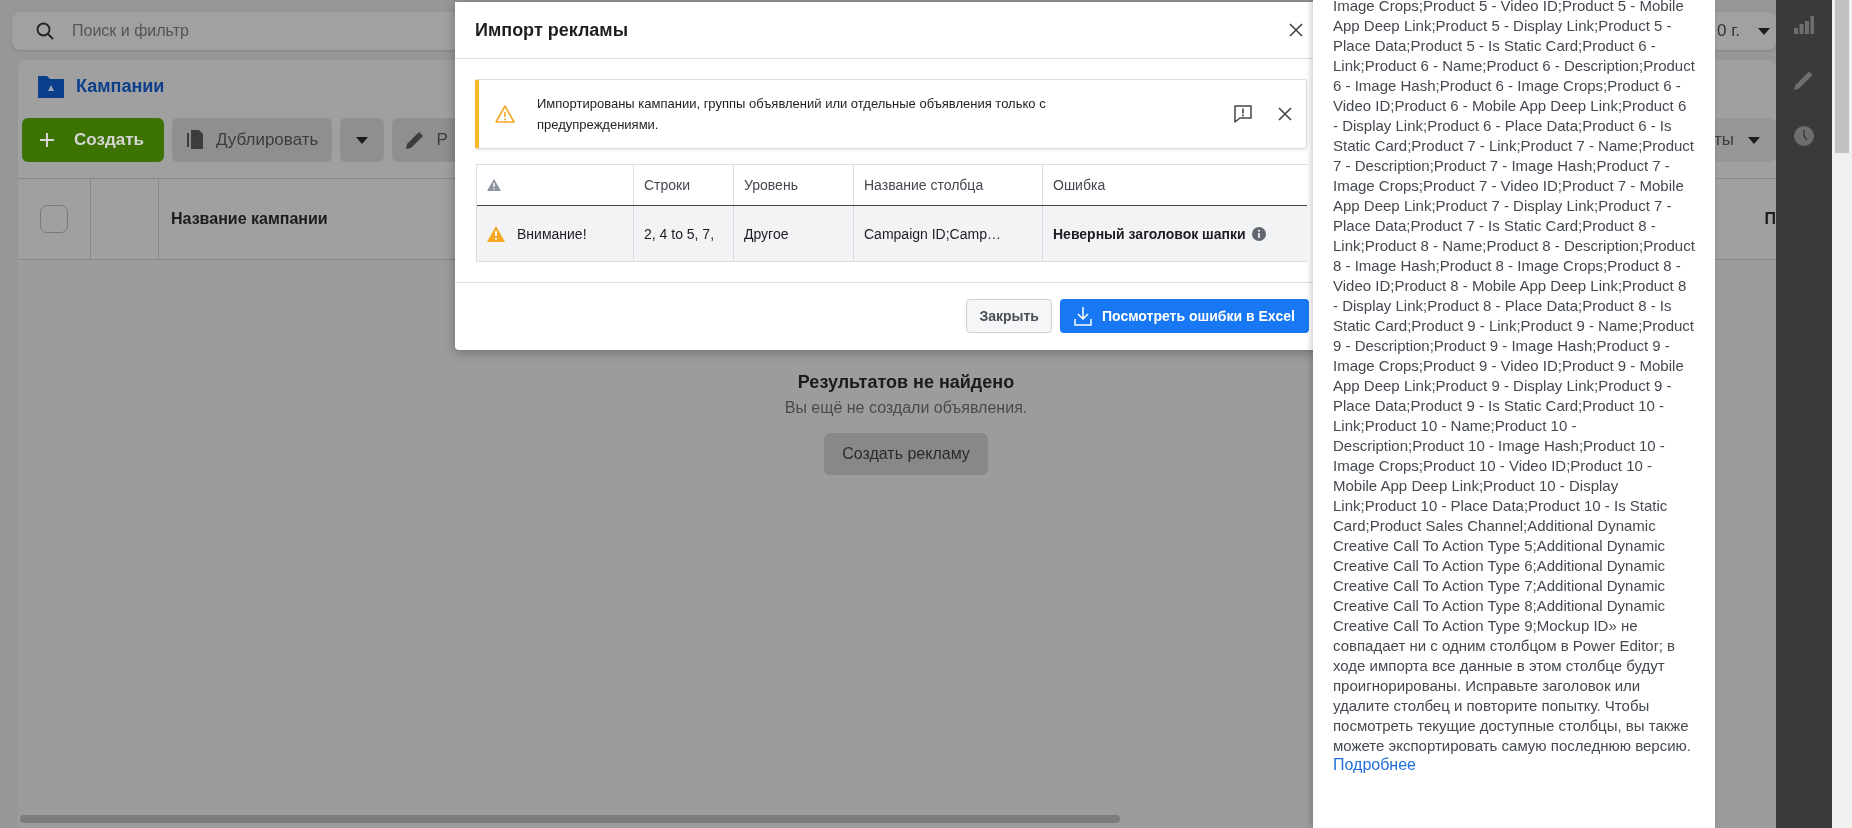 The height and width of the screenshot is (828, 1852). I want to click on create-button: Создать, so click(93, 140).